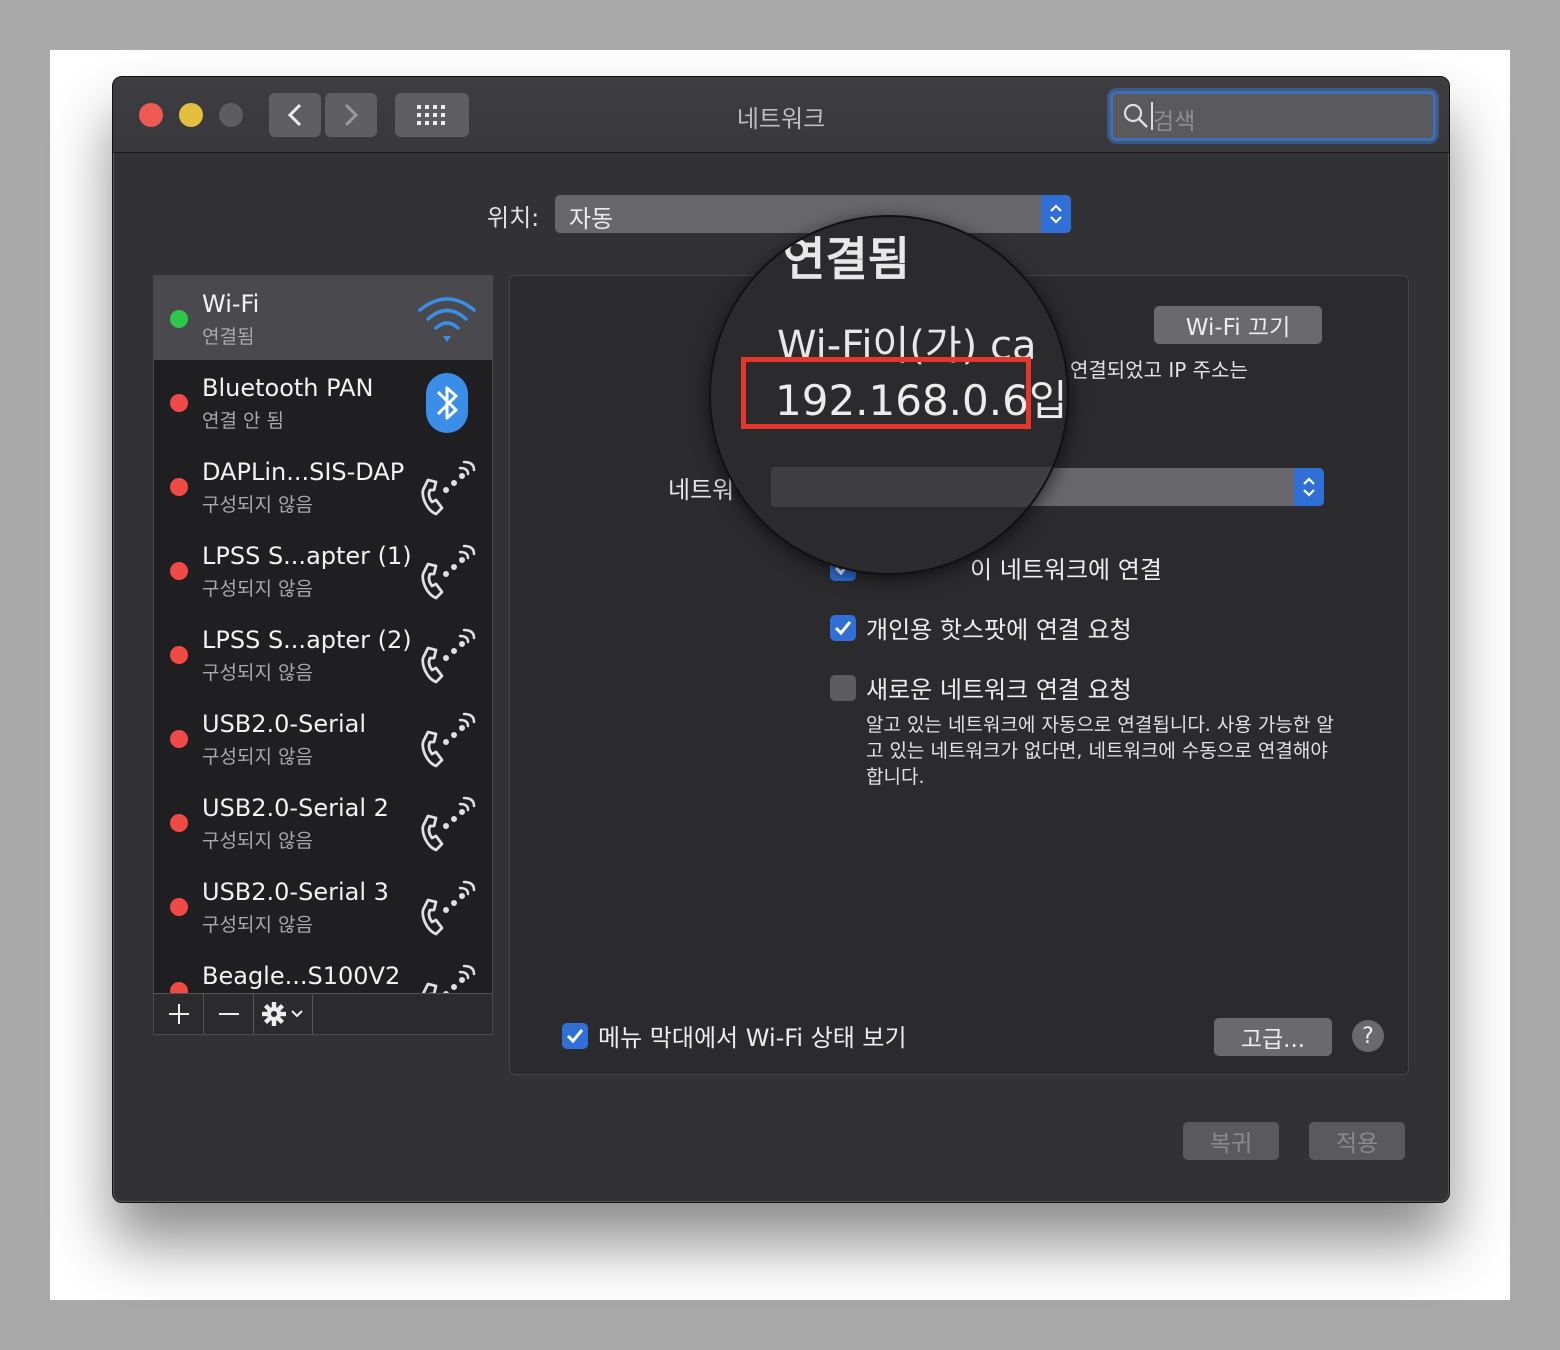 The image size is (1560, 1350). I want to click on menu-bar-status-row: 메뉴 막대에서 Wi-Fi 상태 보기, so click(734, 1035).